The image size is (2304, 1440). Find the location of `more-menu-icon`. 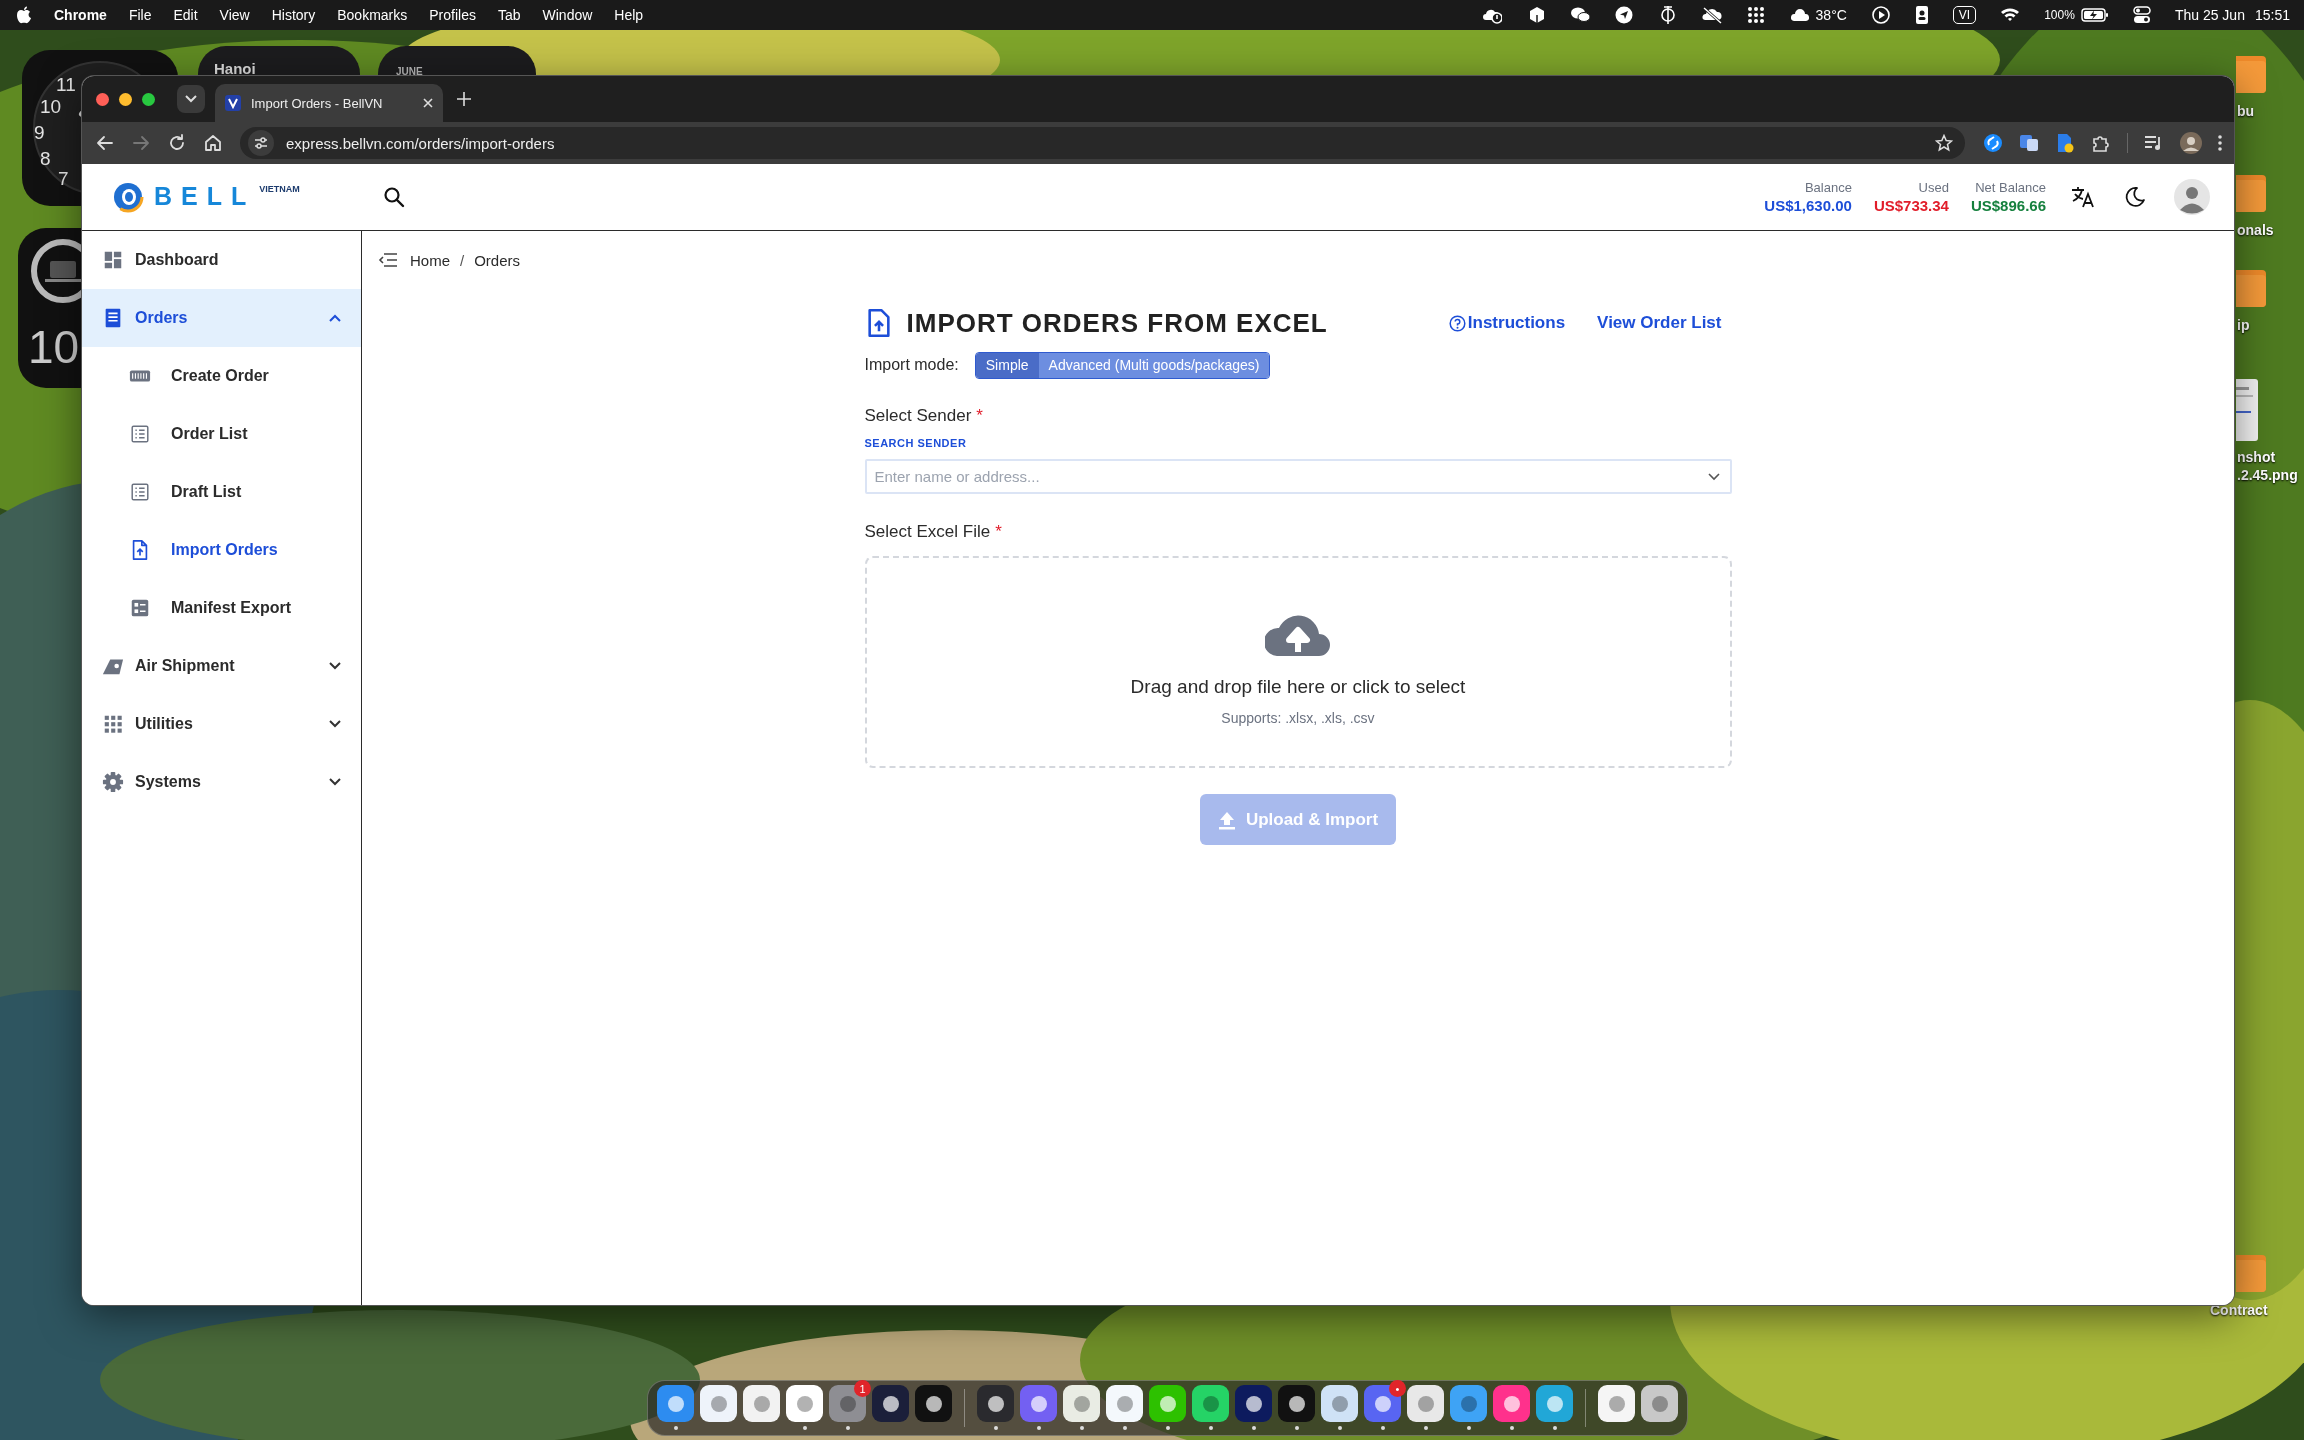

more-menu-icon is located at coordinates (2220, 143).